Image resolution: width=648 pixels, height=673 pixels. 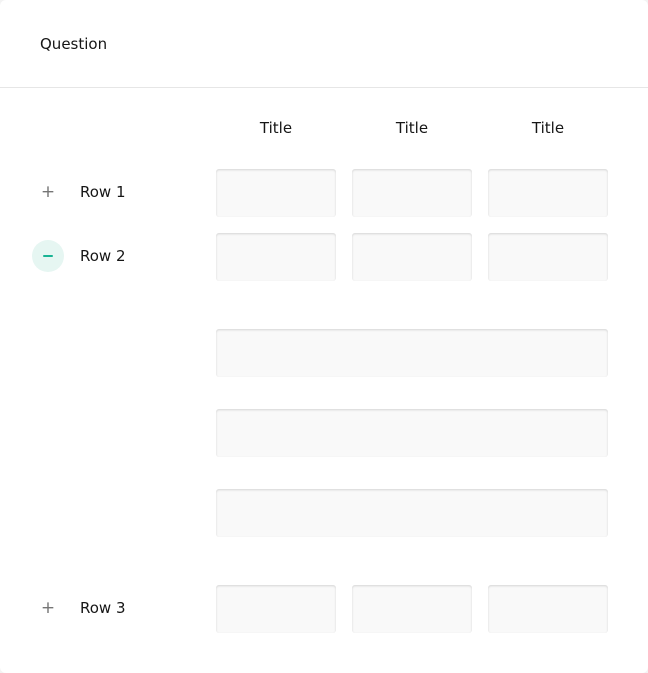 I want to click on minus-icon, so click(x=48, y=256).